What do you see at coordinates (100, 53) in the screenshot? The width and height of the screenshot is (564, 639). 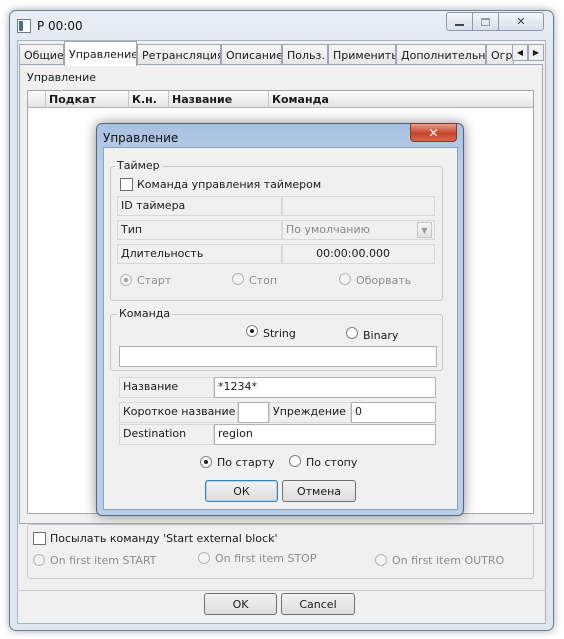 I see `tab-control: Управление` at bounding box center [100, 53].